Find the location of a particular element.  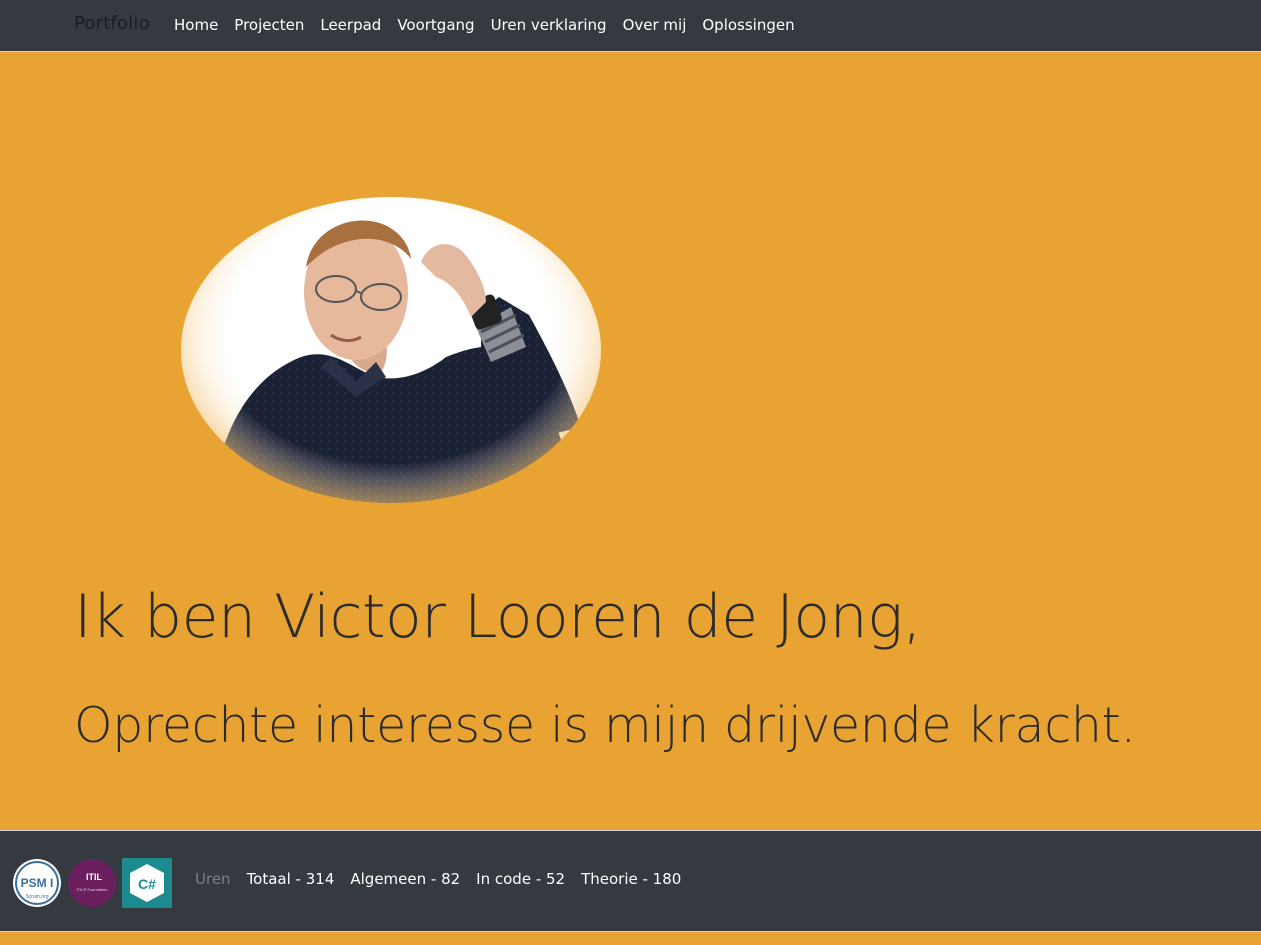

nav-link-voortgang: Voortgang is located at coordinates (435, 25).